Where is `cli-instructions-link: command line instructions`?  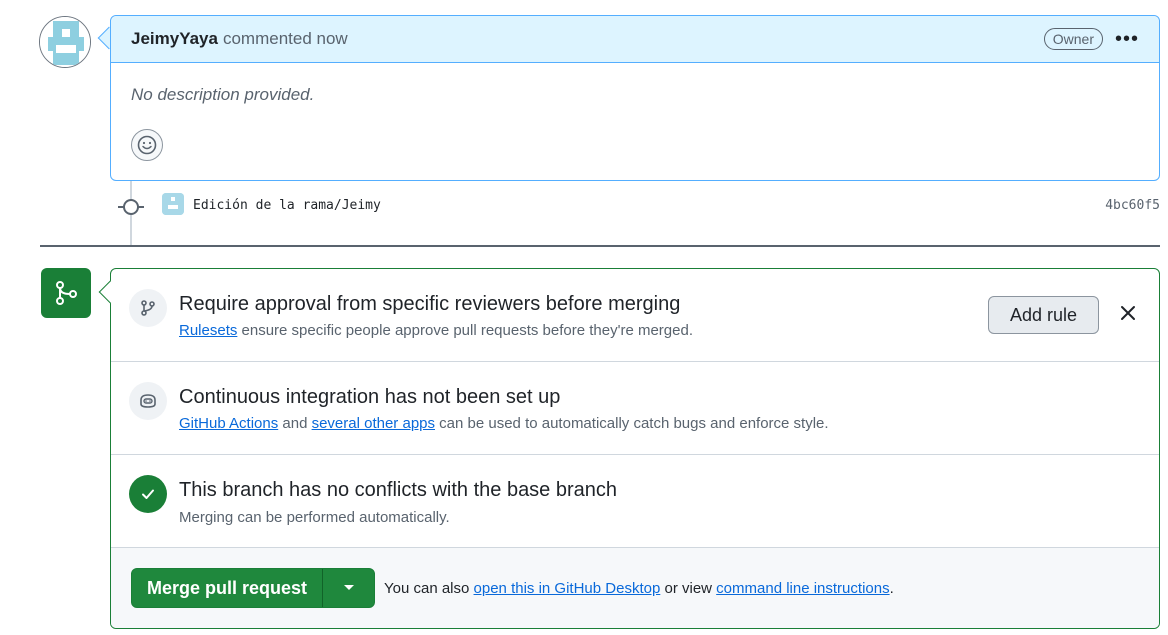
cli-instructions-link: command line instructions is located at coordinates (802, 588).